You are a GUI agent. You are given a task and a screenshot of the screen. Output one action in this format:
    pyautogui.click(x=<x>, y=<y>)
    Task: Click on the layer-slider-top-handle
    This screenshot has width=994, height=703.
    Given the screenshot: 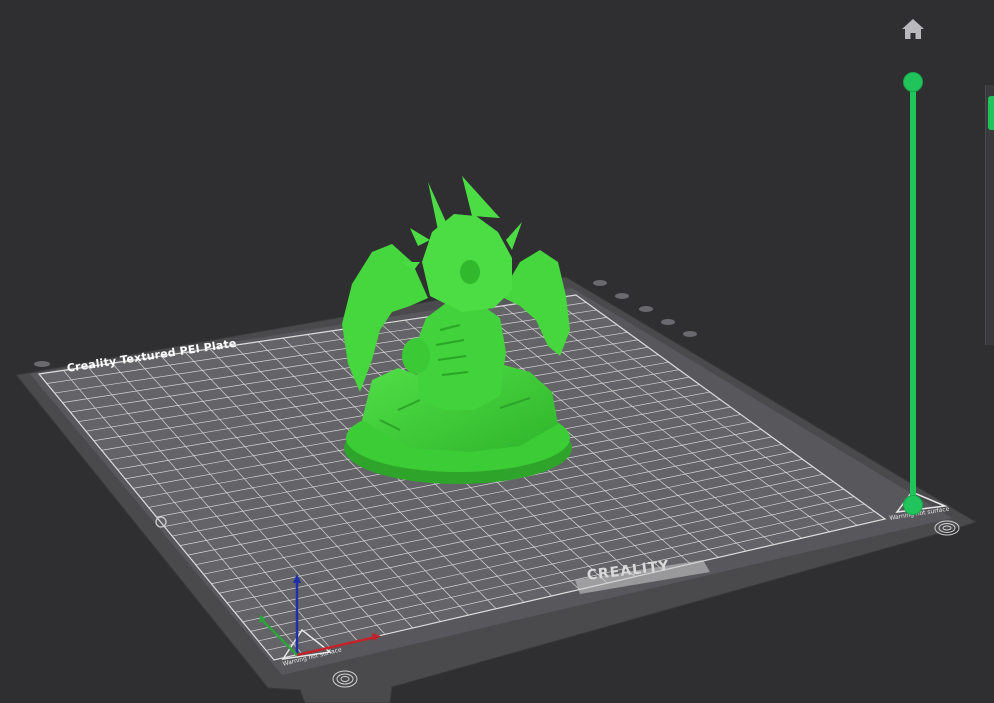 What is the action you would take?
    pyautogui.click(x=913, y=82)
    